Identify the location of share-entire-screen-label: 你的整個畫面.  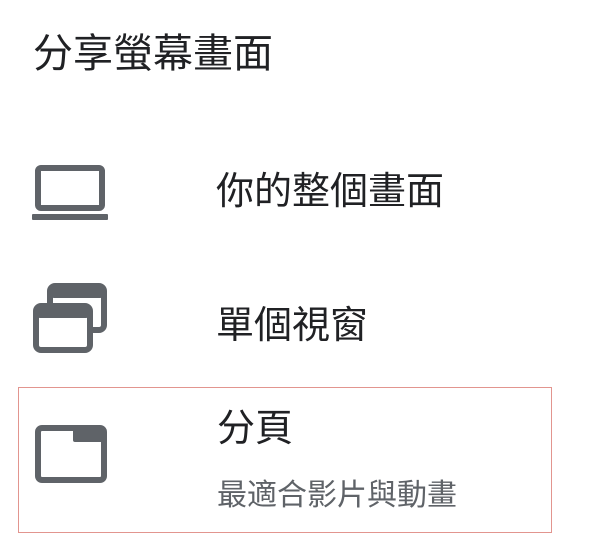
(330, 191).